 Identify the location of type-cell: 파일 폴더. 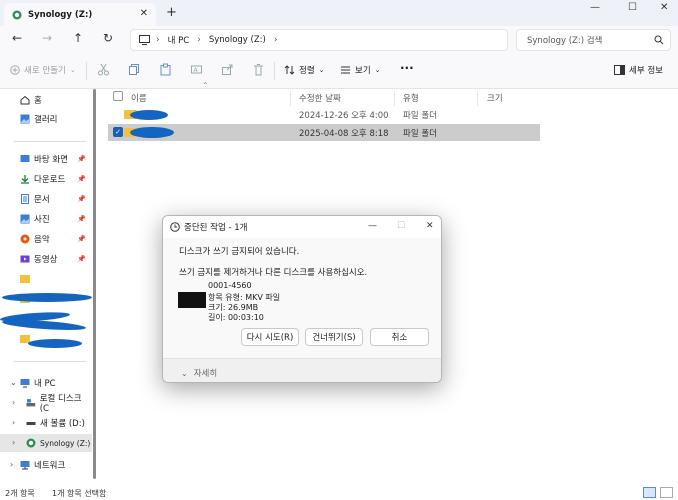
(420, 116).